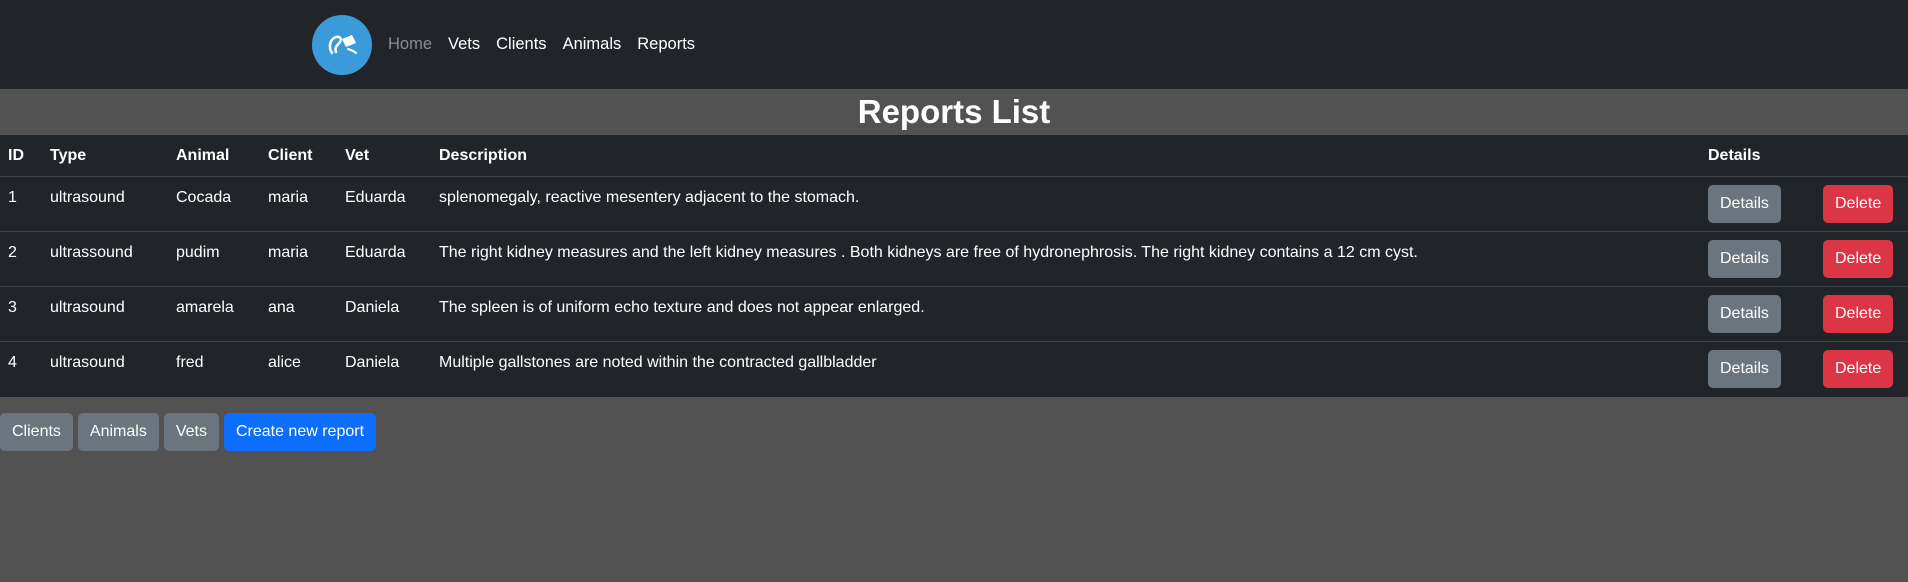  What do you see at coordinates (12, 307) in the screenshot?
I see `cell-id: 3` at bounding box center [12, 307].